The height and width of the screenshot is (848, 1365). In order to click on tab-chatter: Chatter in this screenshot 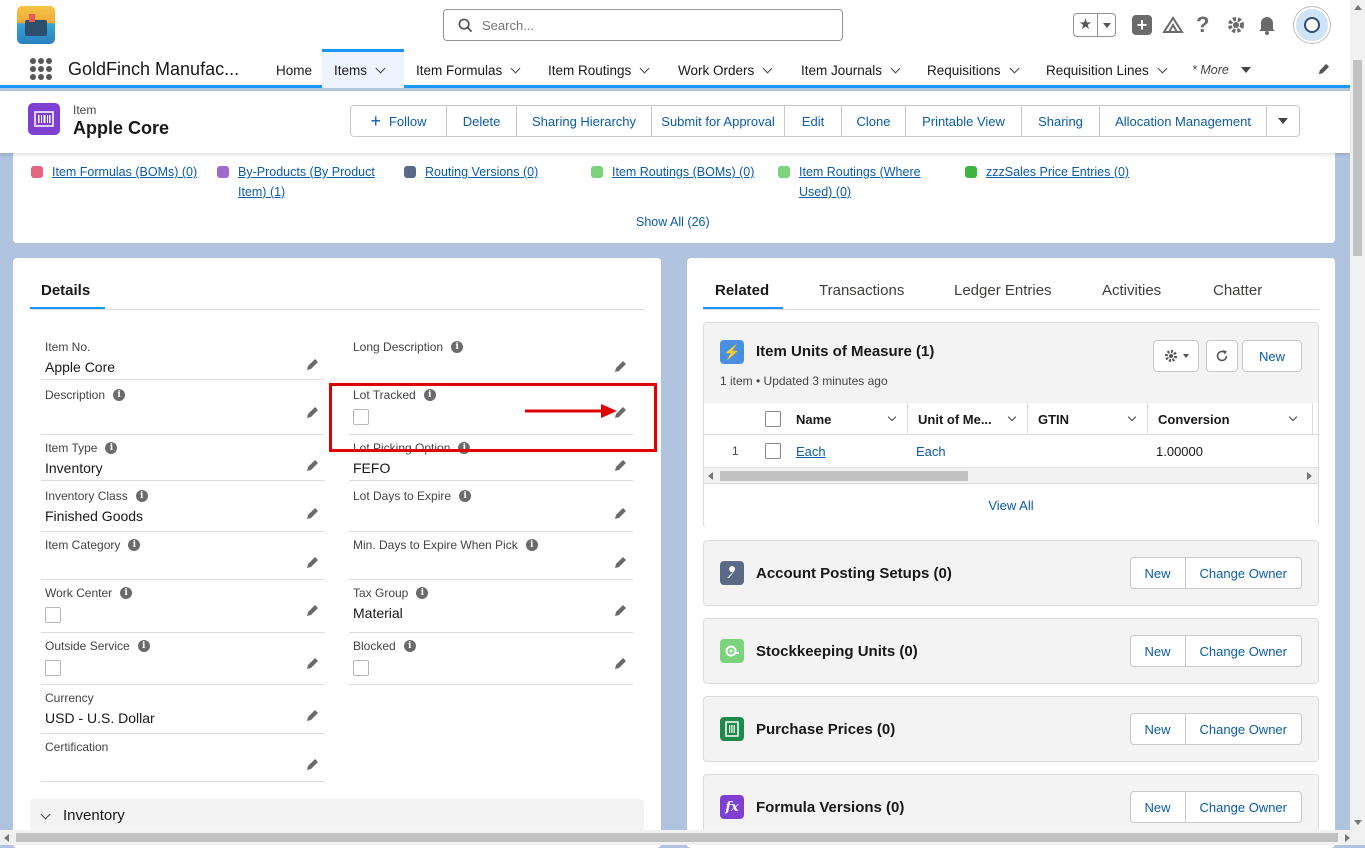, I will do `click(1237, 290)`.